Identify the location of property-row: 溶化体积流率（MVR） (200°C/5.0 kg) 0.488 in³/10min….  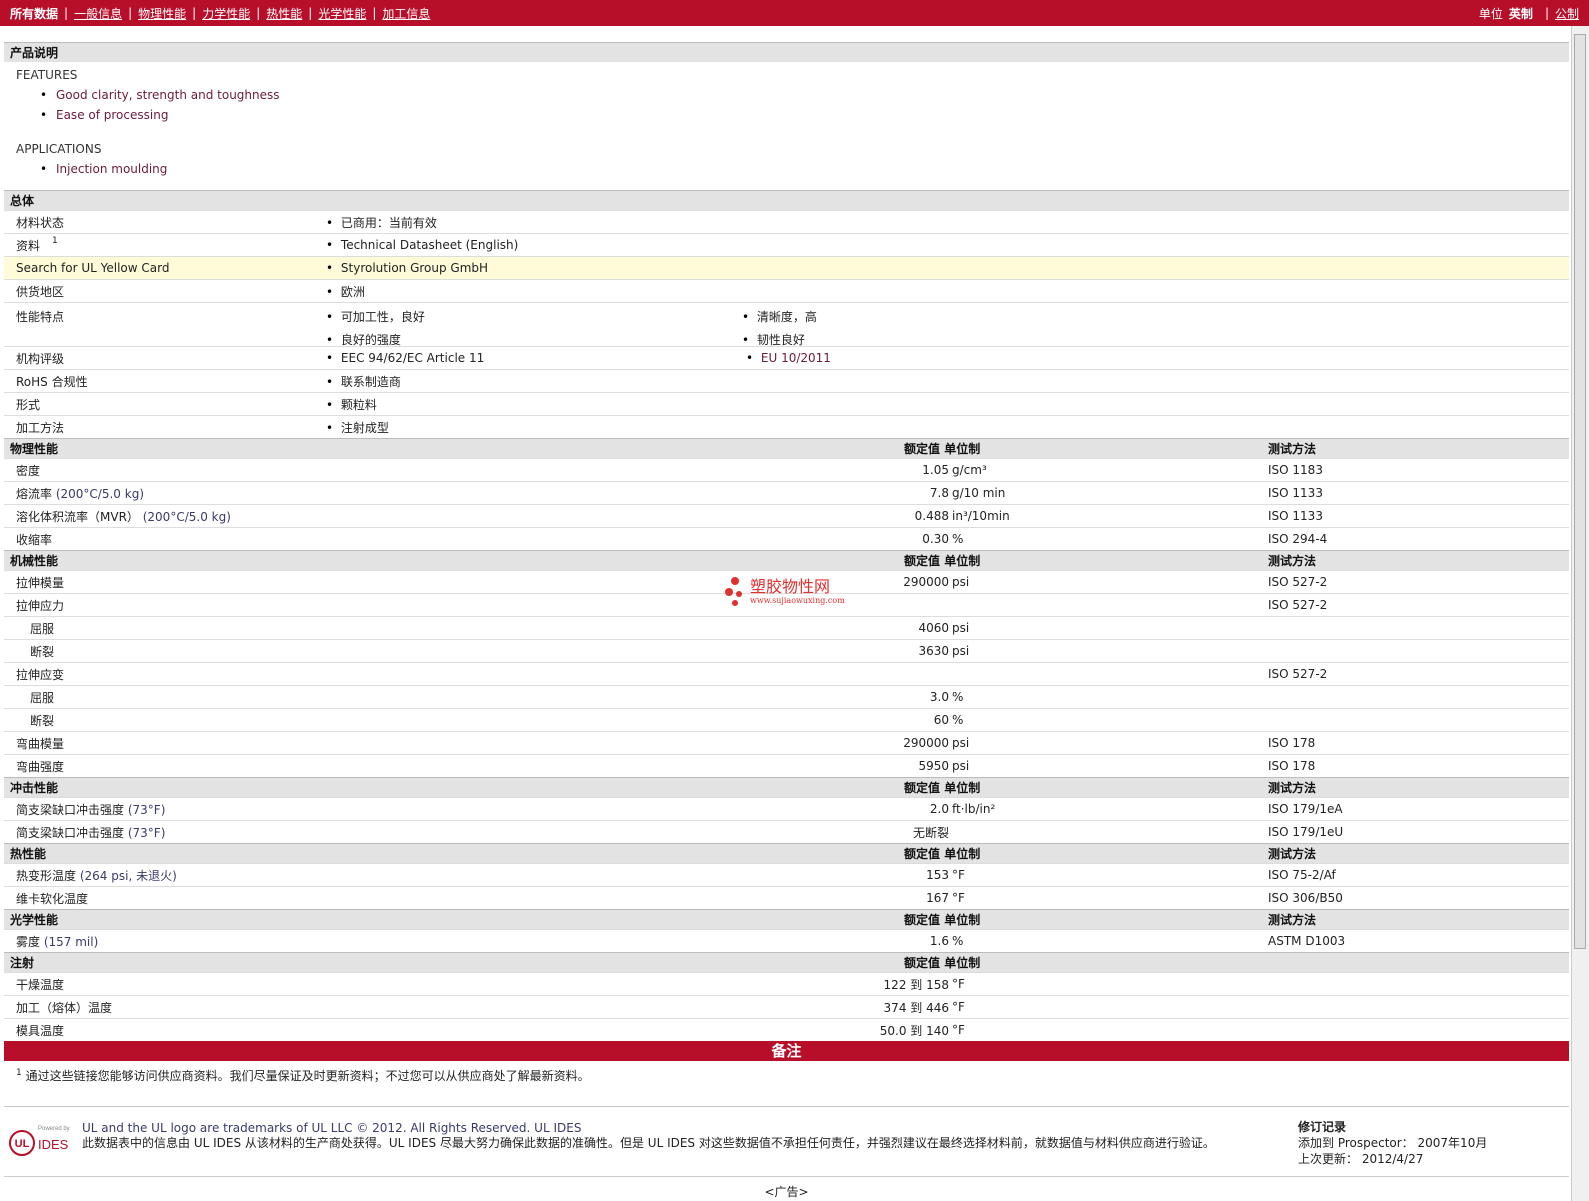
(786, 515).